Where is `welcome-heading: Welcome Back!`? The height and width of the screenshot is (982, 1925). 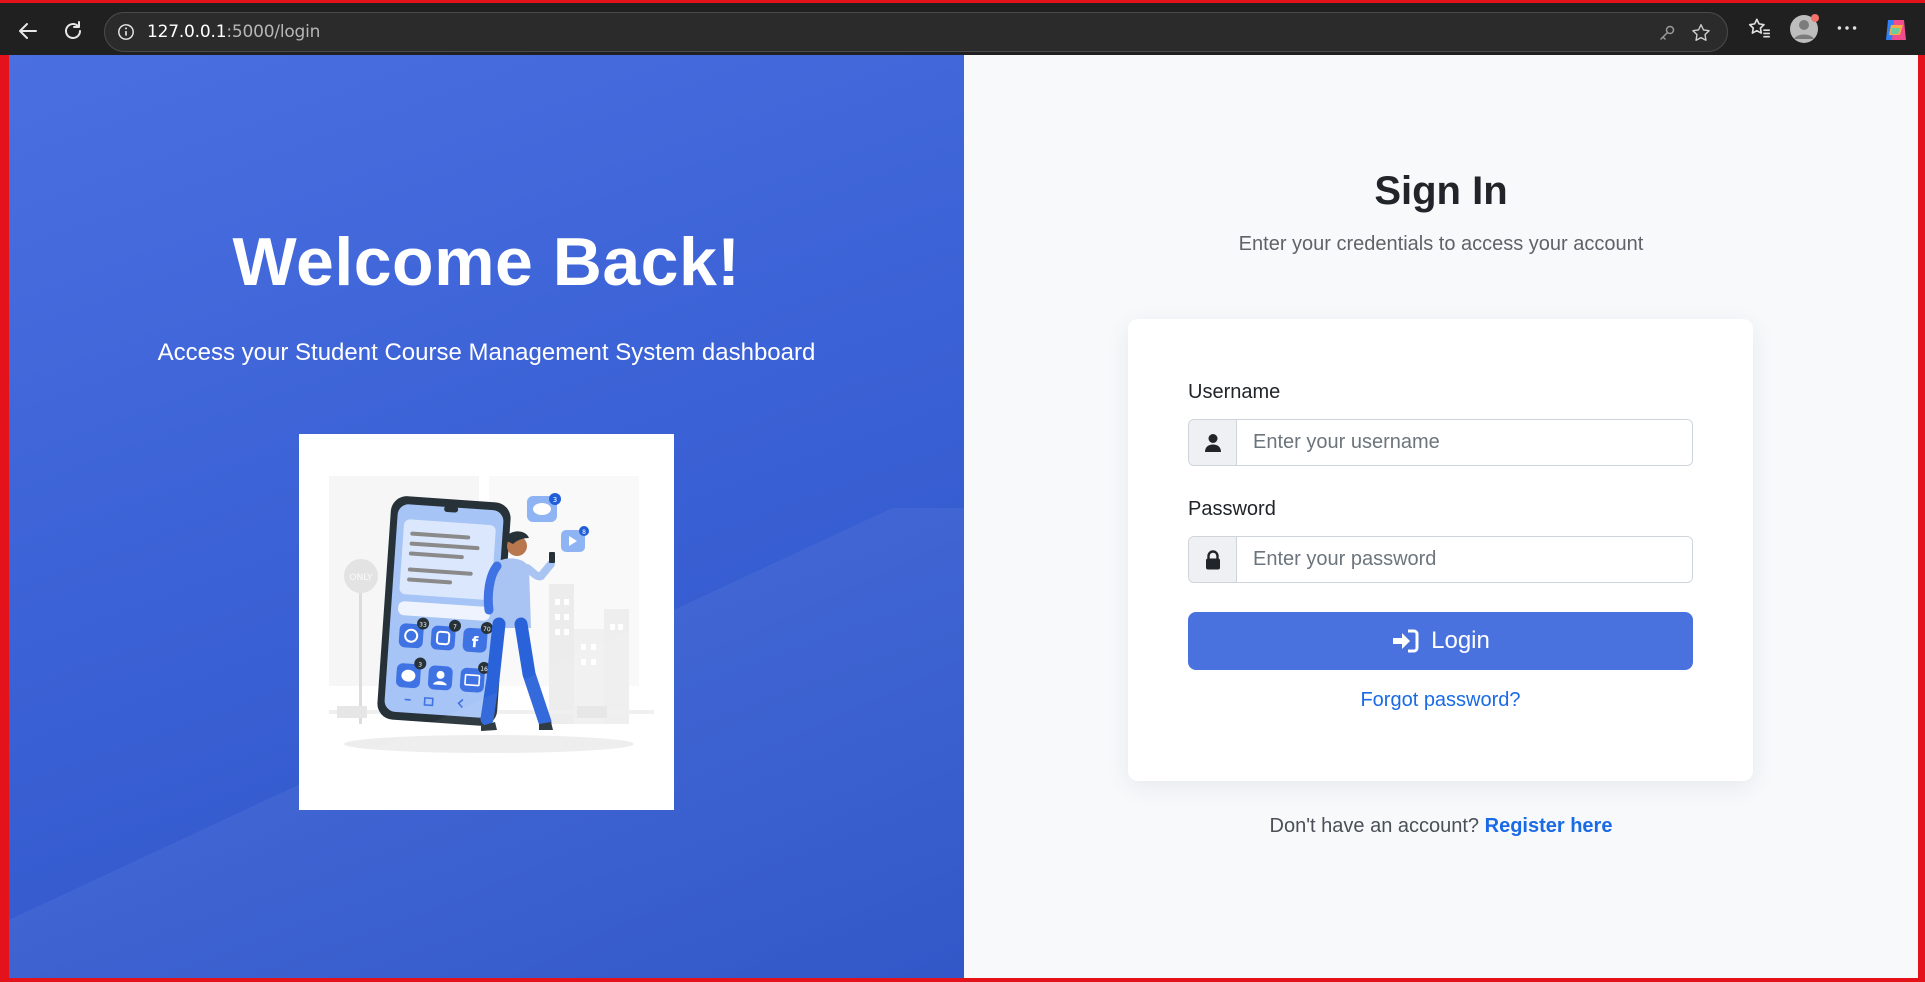
welcome-heading: Welcome Back! is located at coordinates (486, 262).